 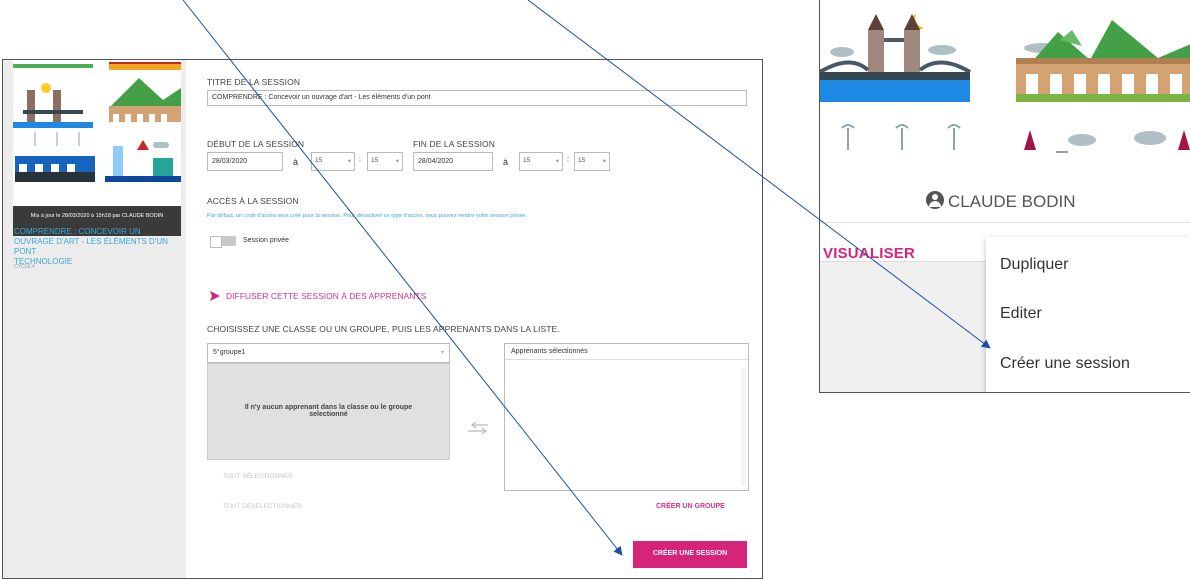 What do you see at coordinates (527, 160) in the screenshot?
I see `end-hour-value: 15` at bounding box center [527, 160].